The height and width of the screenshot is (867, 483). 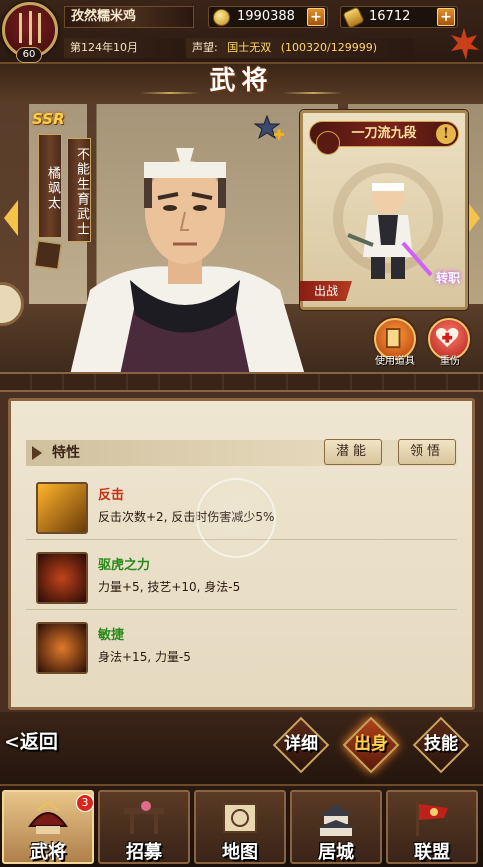 What do you see at coordinates (249, 47) in the screenshot?
I see `fame-rank: 国士无双` at bounding box center [249, 47].